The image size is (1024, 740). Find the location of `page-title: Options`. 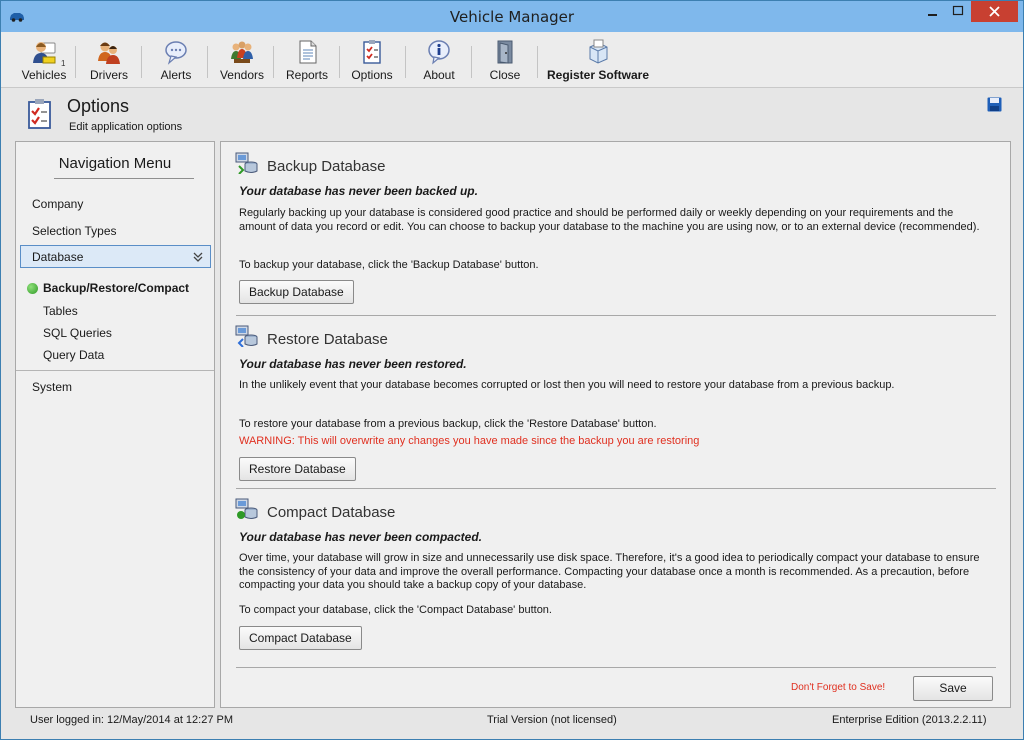

page-title: Options is located at coordinates (98, 106).